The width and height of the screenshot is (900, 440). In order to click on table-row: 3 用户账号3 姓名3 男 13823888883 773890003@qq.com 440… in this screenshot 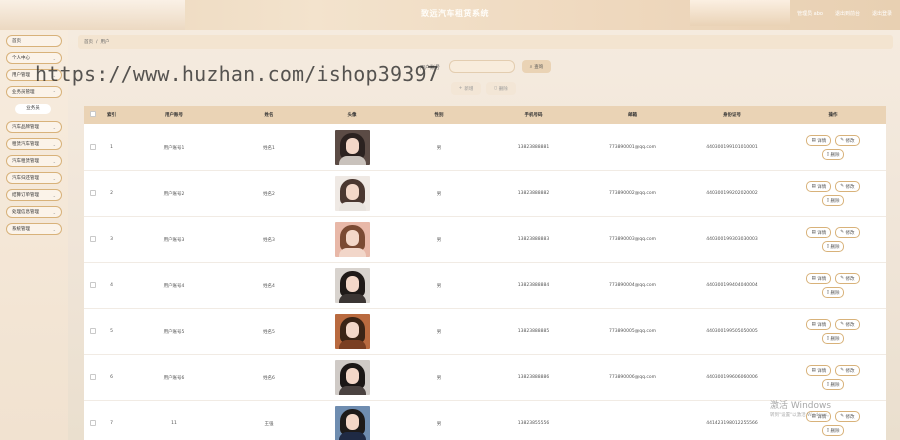, I will do `click(485, 240)`.